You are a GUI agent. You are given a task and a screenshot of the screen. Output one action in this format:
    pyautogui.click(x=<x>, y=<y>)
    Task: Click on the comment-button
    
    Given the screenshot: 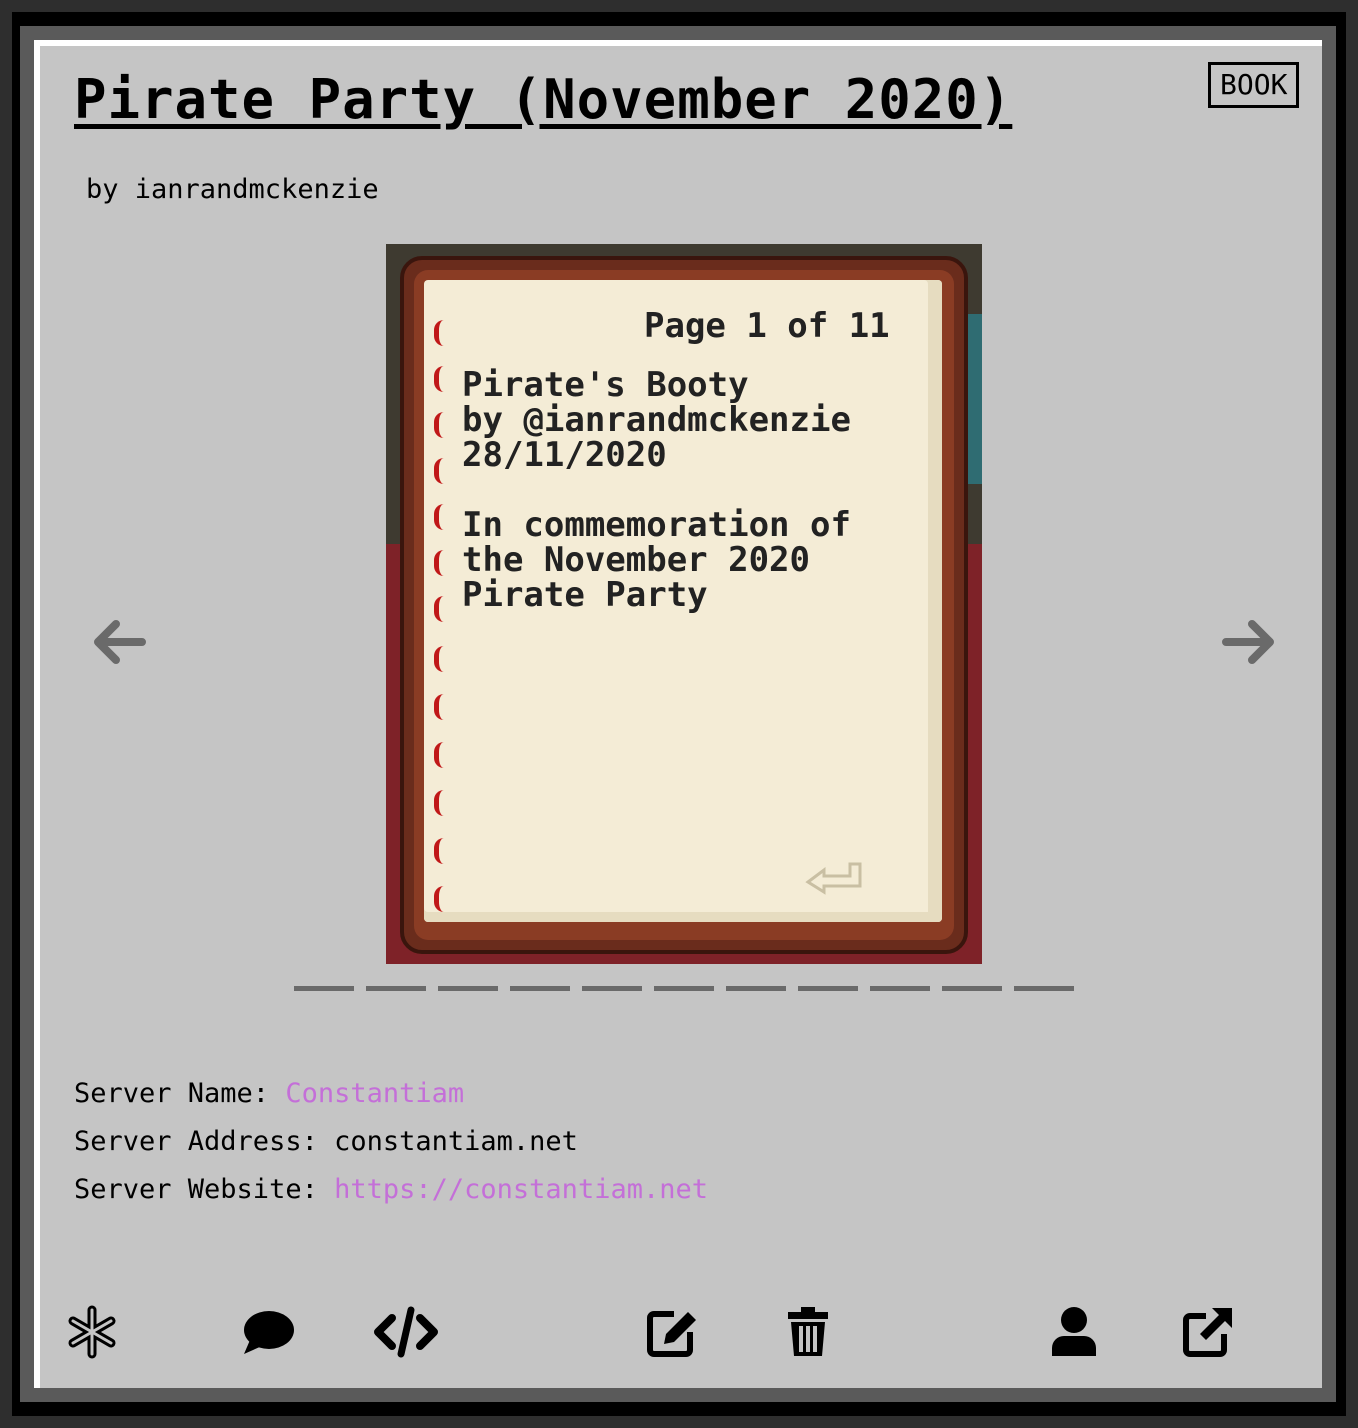 What is the action you would take?
    pyautogui.click(x=268, y=1332)
    